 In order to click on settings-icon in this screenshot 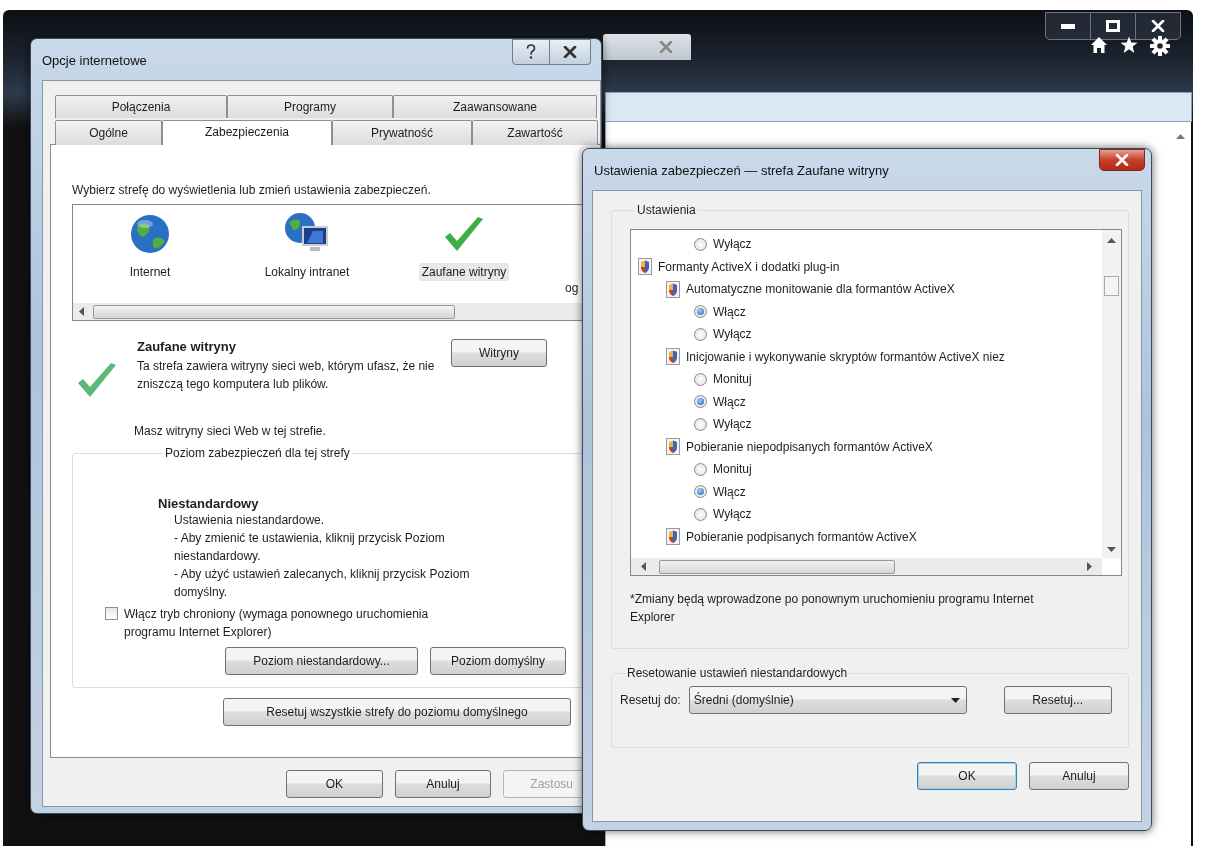, I will do `click(1160, 46)`.